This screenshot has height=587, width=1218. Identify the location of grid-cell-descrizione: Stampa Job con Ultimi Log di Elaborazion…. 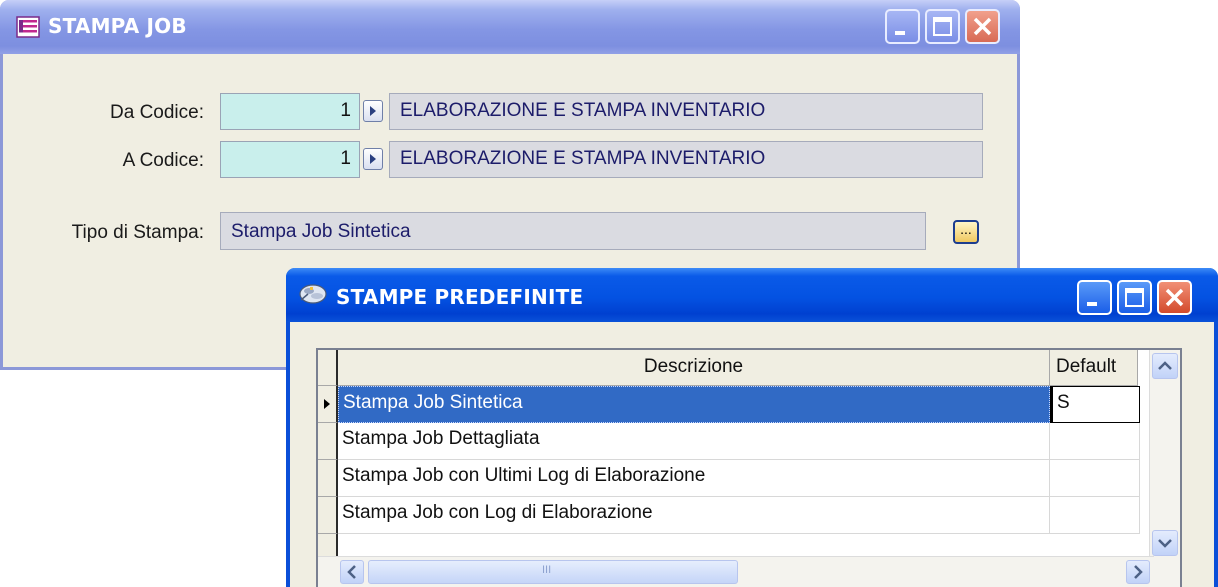
(694, 478).